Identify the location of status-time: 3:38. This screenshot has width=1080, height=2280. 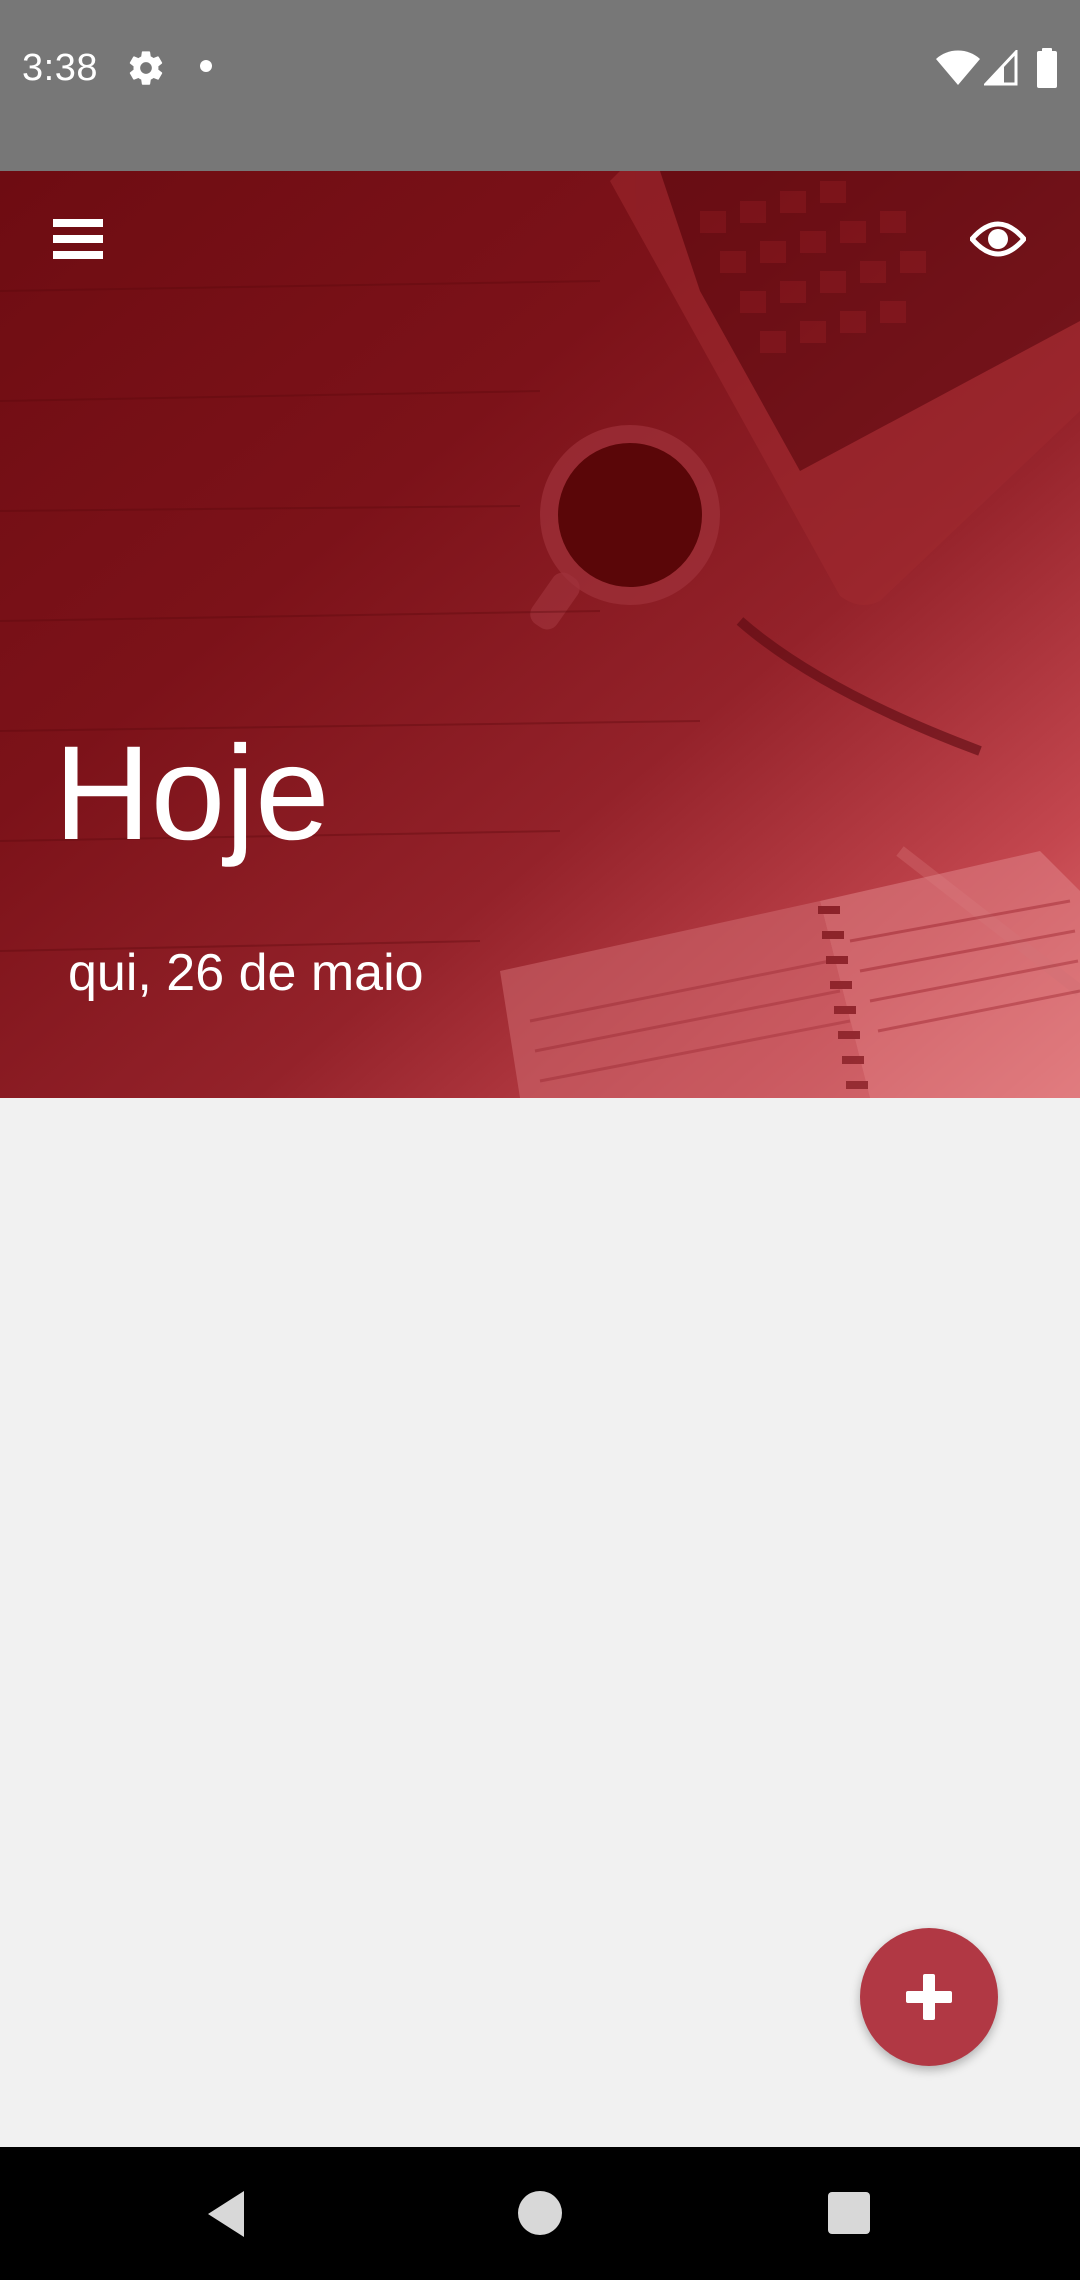
(60, 68).